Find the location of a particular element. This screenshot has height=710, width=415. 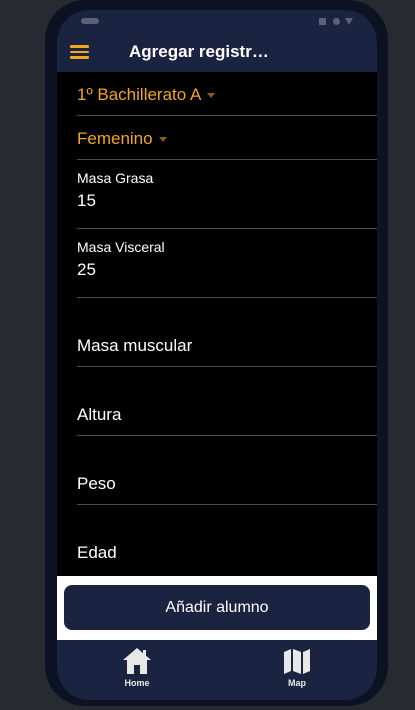

status-dot-icon is located at coordinates (336, 21).